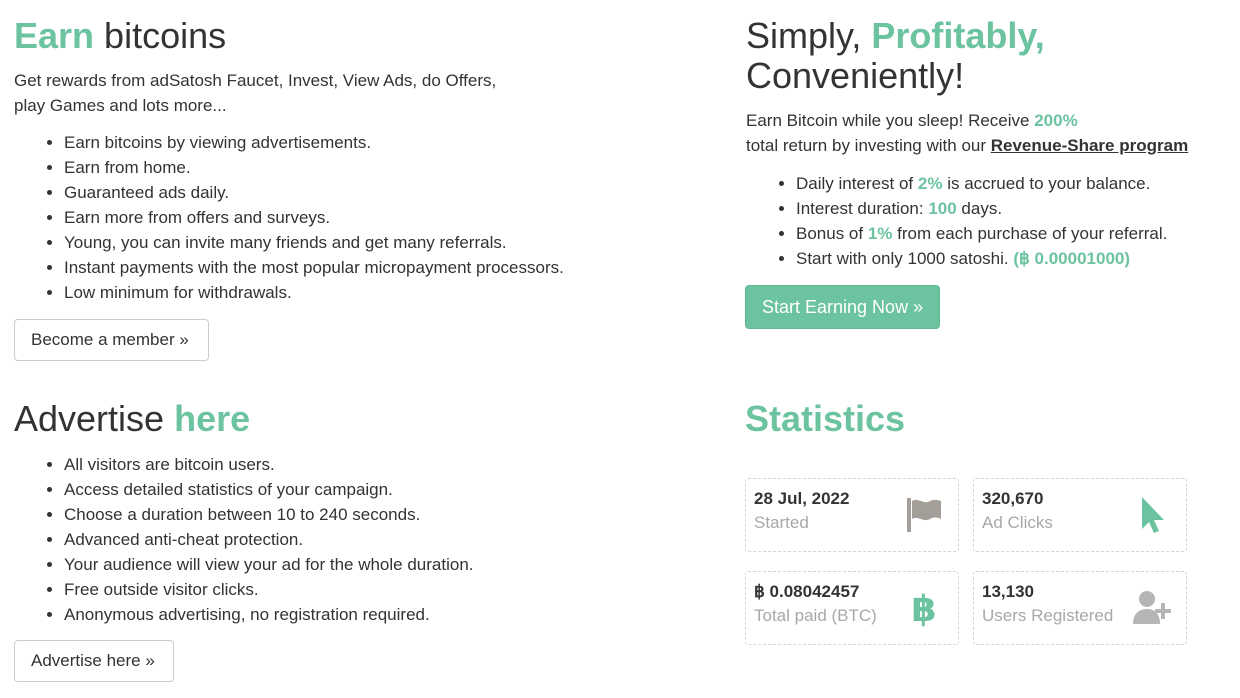 The image size is (1240, 698). I want to click on list-item: Advanced anti-cheat protection., so click(349, 539).